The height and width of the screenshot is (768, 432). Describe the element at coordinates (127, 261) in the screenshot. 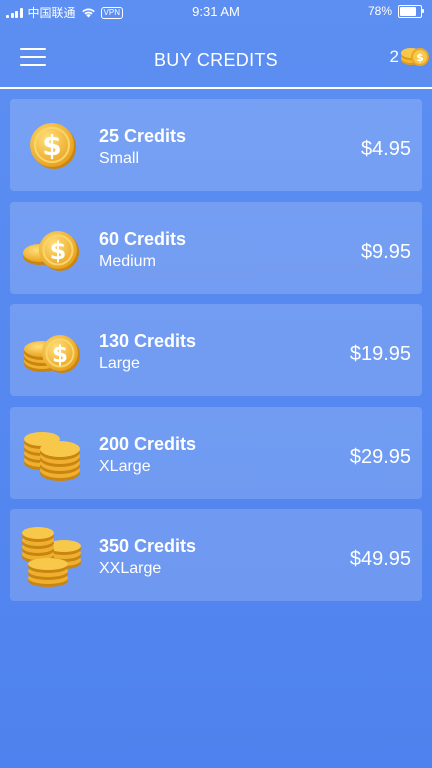

I see `package-size: Medium` at that location.